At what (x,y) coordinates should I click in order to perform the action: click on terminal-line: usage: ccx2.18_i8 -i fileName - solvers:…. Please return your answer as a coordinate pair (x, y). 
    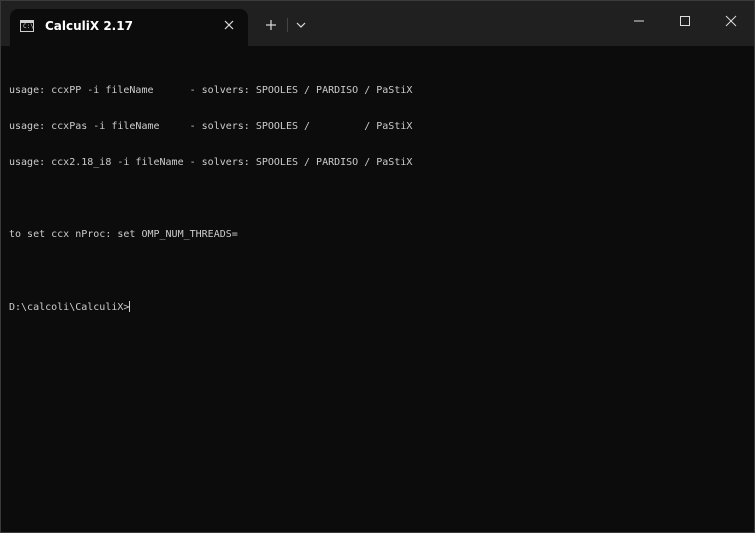
    Looking at the image, I should click on (211, 162).